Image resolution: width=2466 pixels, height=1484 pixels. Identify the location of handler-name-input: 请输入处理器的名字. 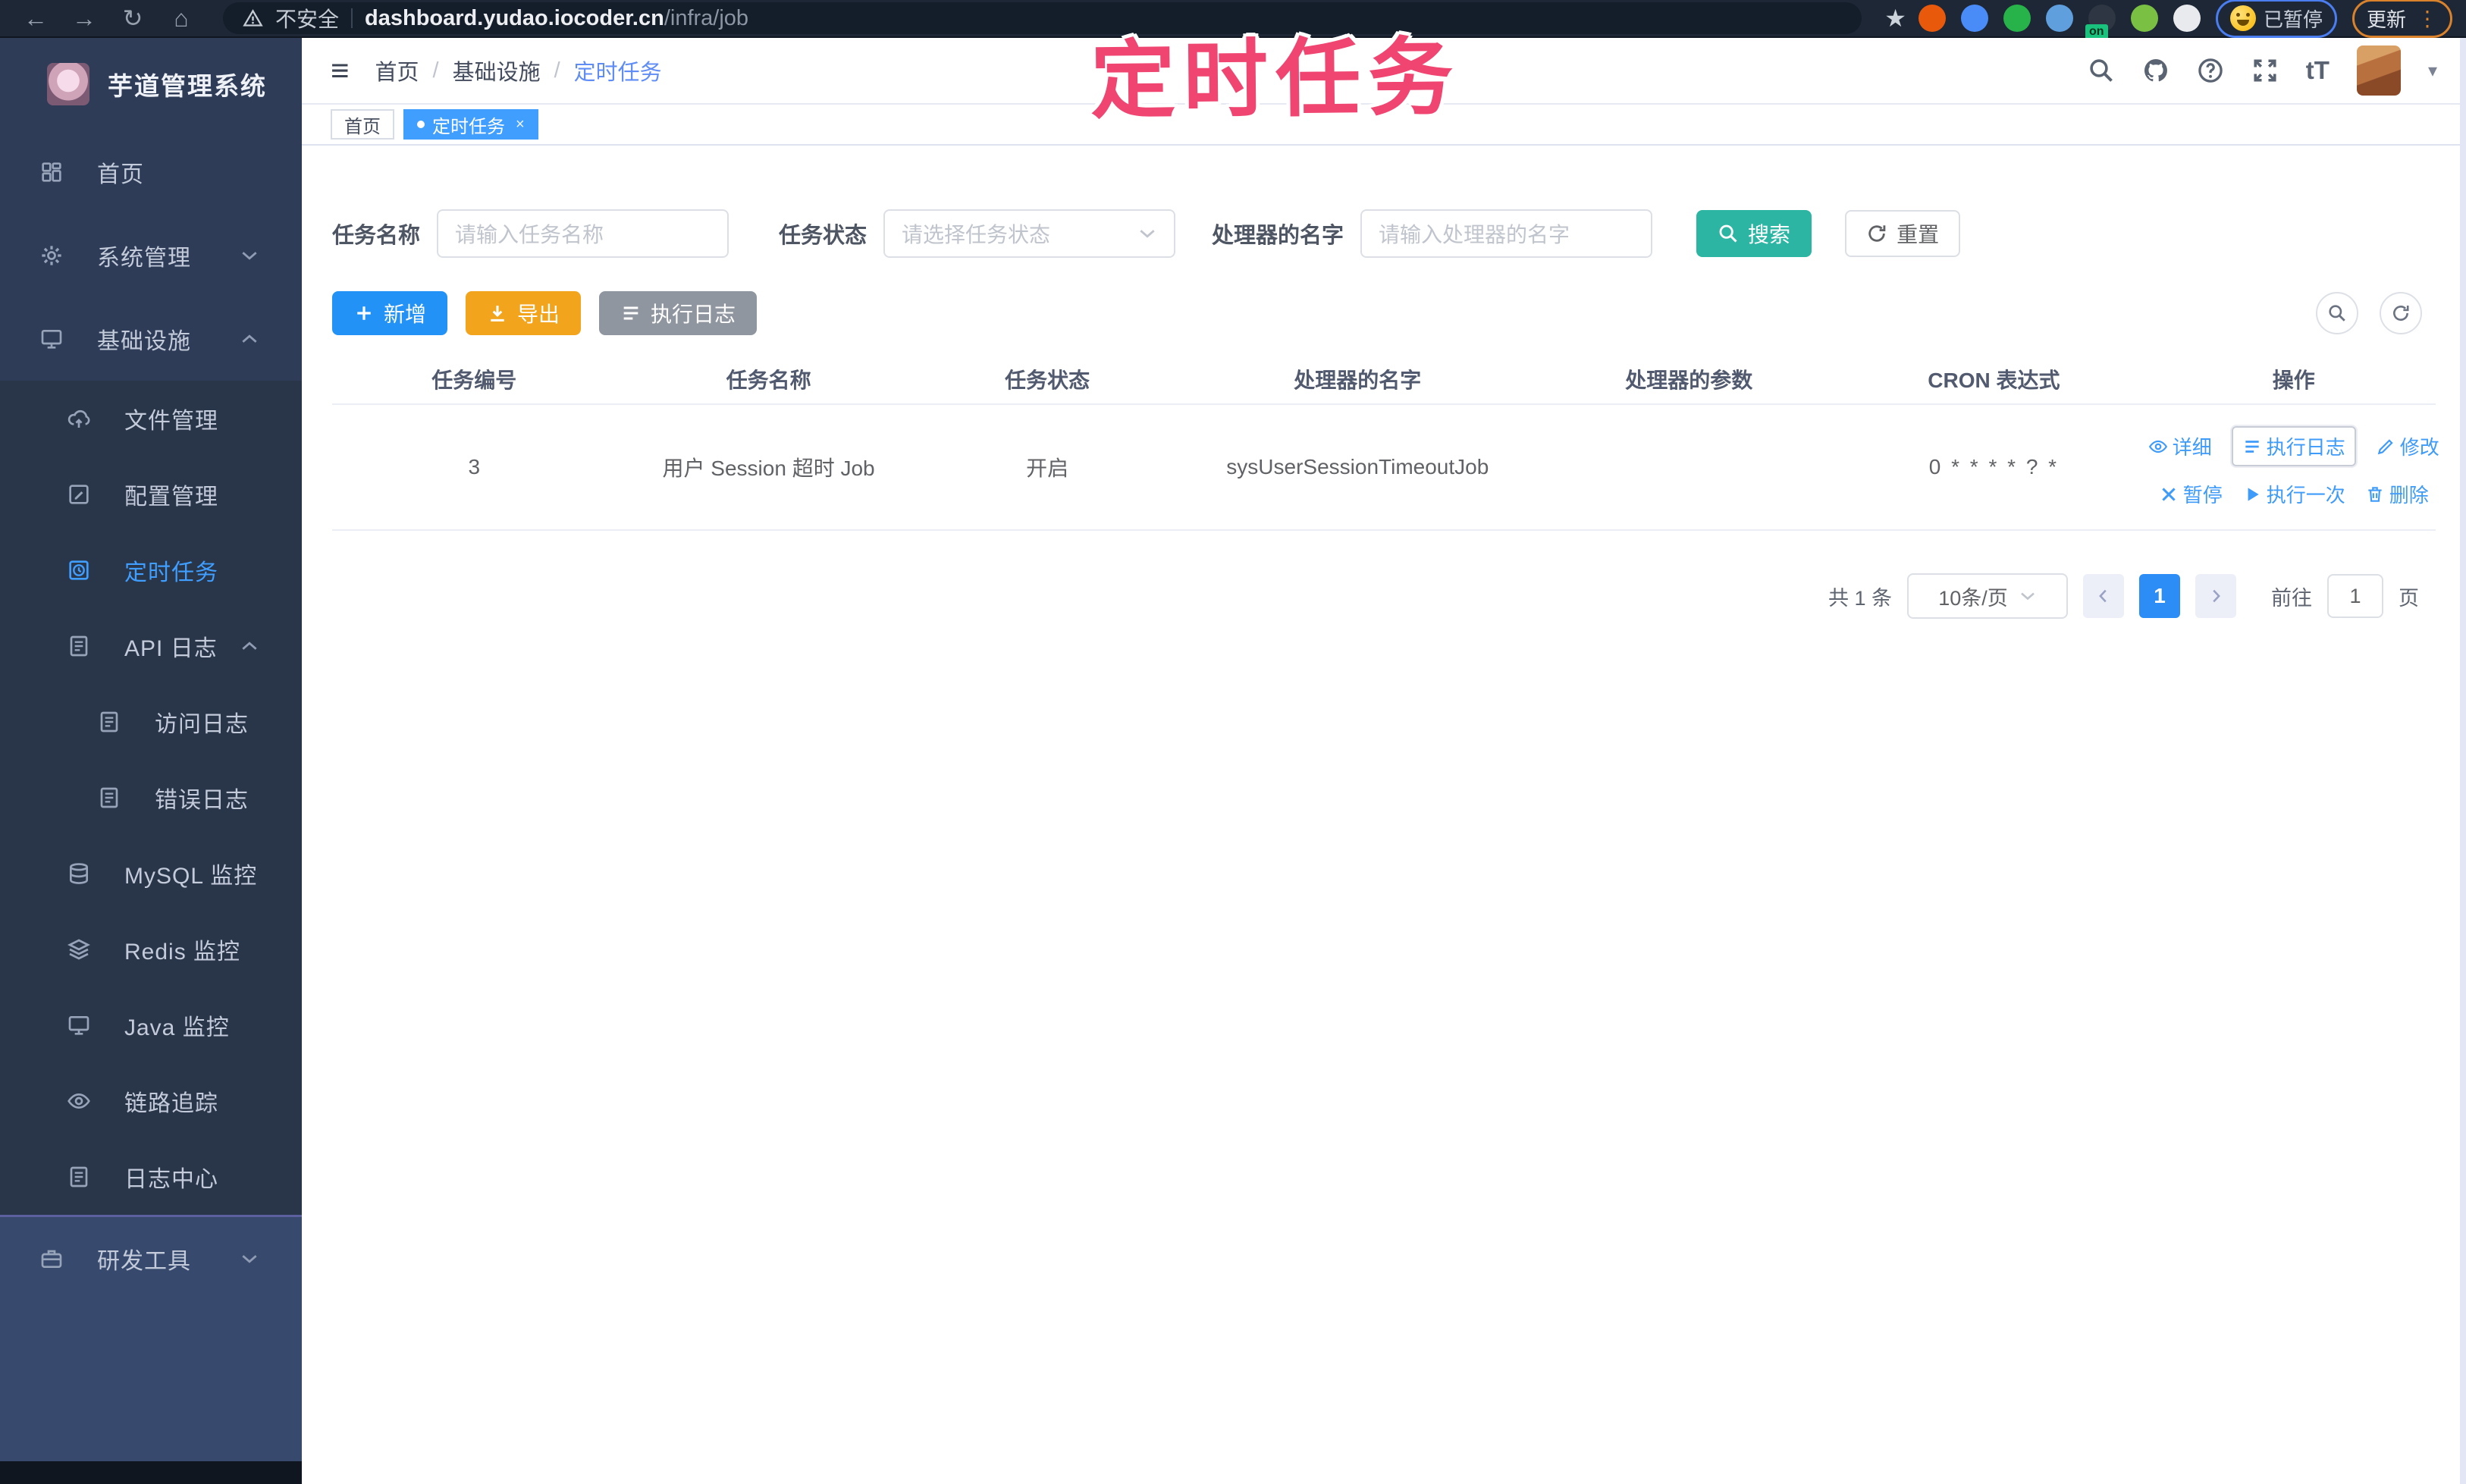
(1506, 233).